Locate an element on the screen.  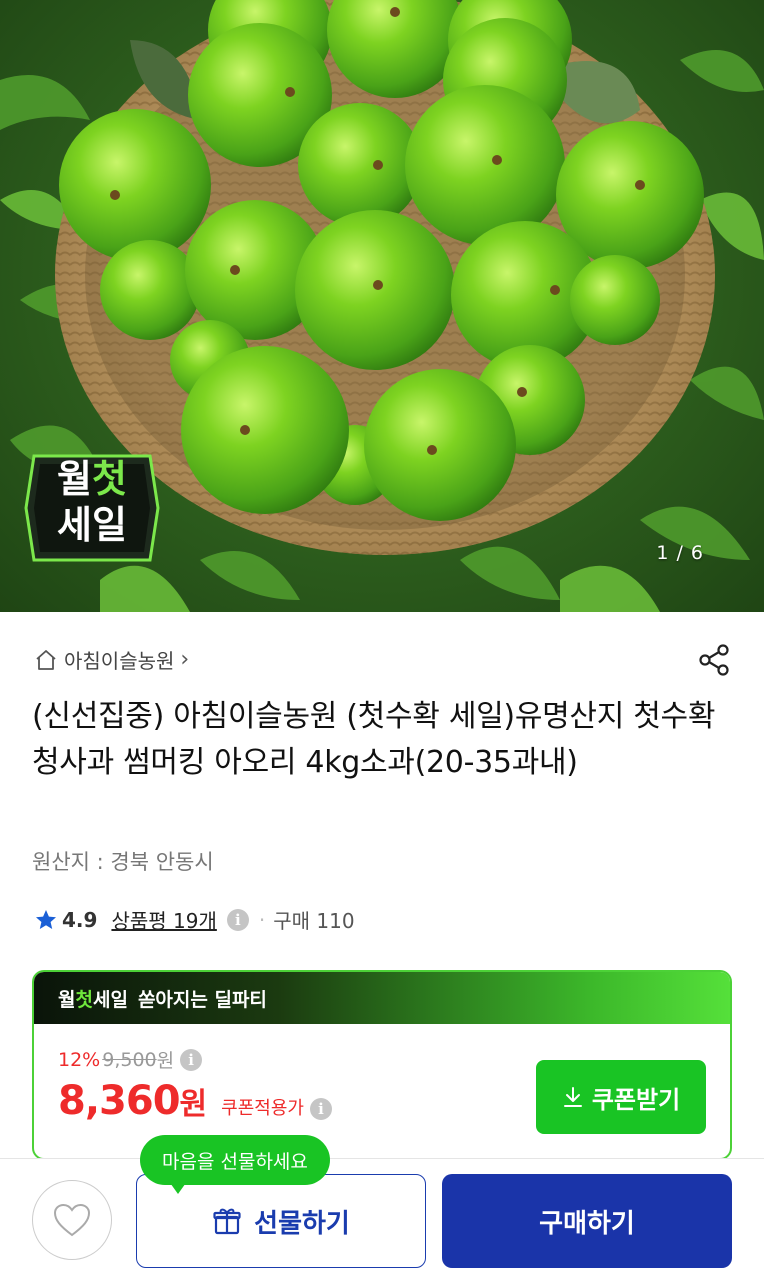
gift-tooltip-text: 마음을 선물하세요 is located at coordinates (235, 1161).